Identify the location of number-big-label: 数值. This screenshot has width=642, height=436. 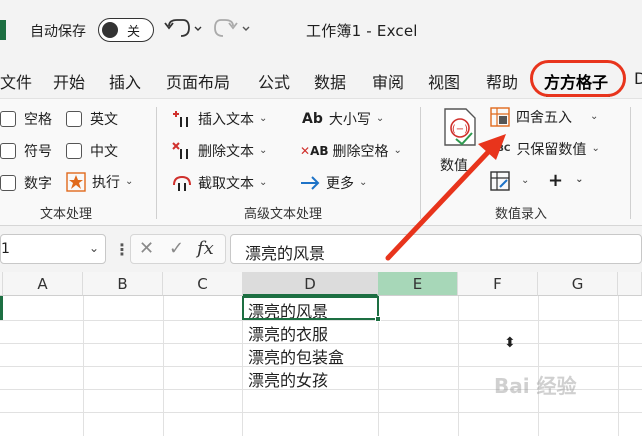
(454, 166).